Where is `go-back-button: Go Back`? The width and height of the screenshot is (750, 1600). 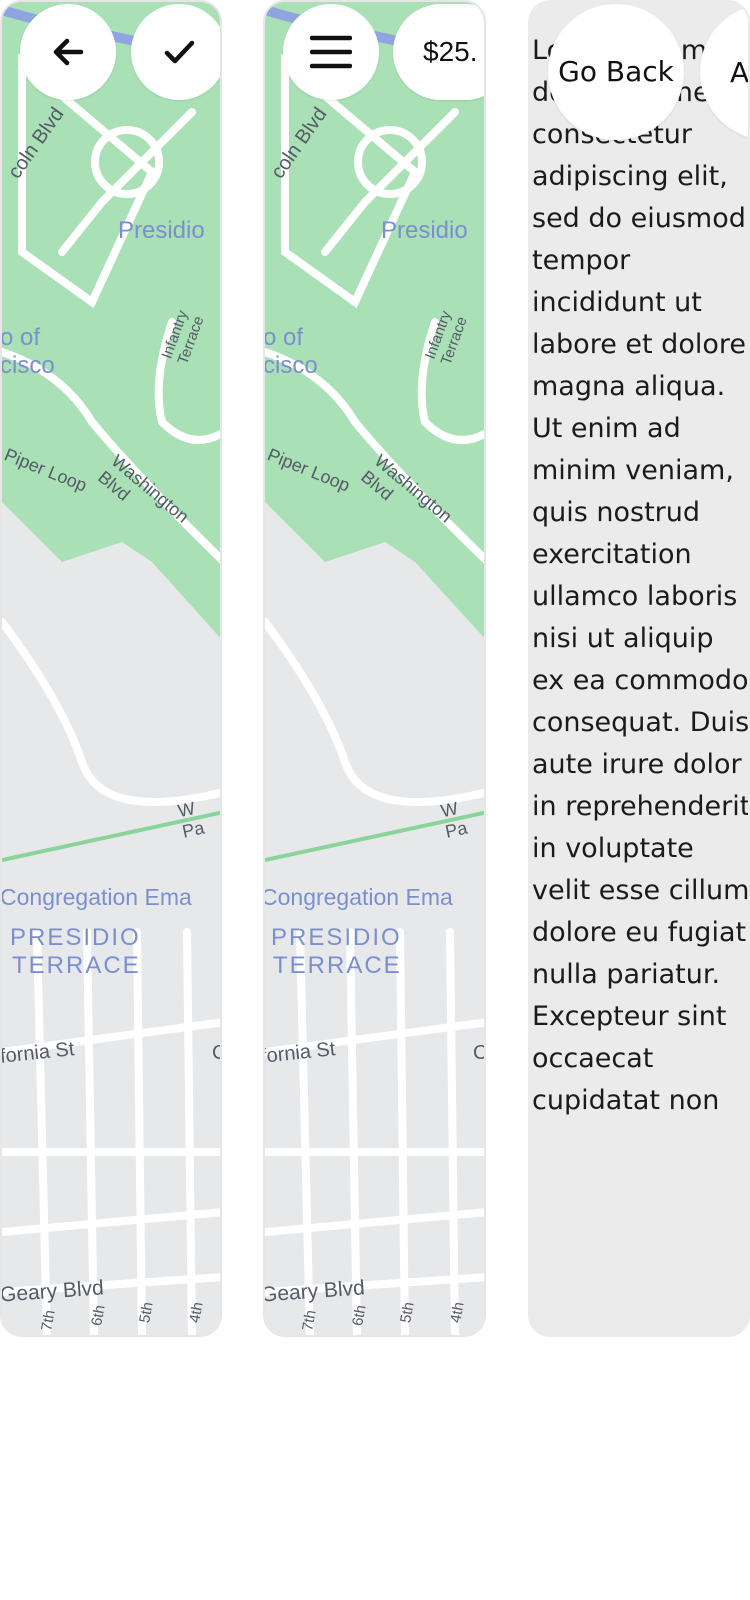 go-back-button: Go Back is located at coordinates (616, 72).